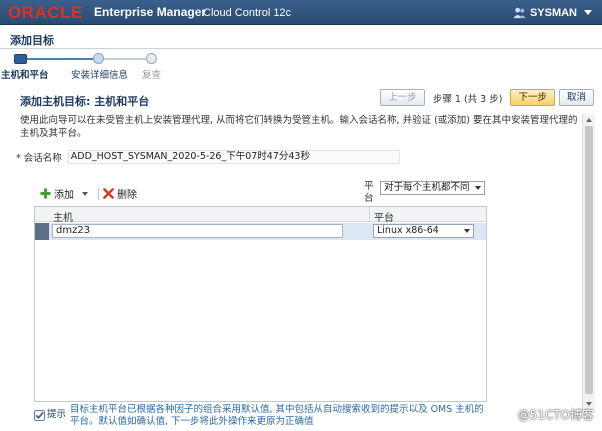 The height and width of the screenshot is (431, 602). I want to click on divider, so click(301, 48).